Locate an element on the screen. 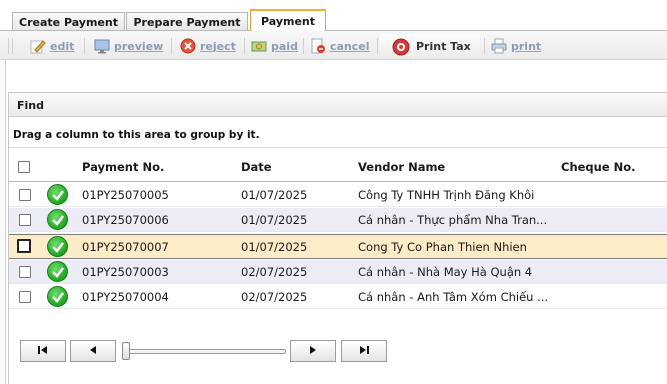 The width and height of the screenshot is (667, 384). cancel-label: cancel is located at coordinates (350, 46).